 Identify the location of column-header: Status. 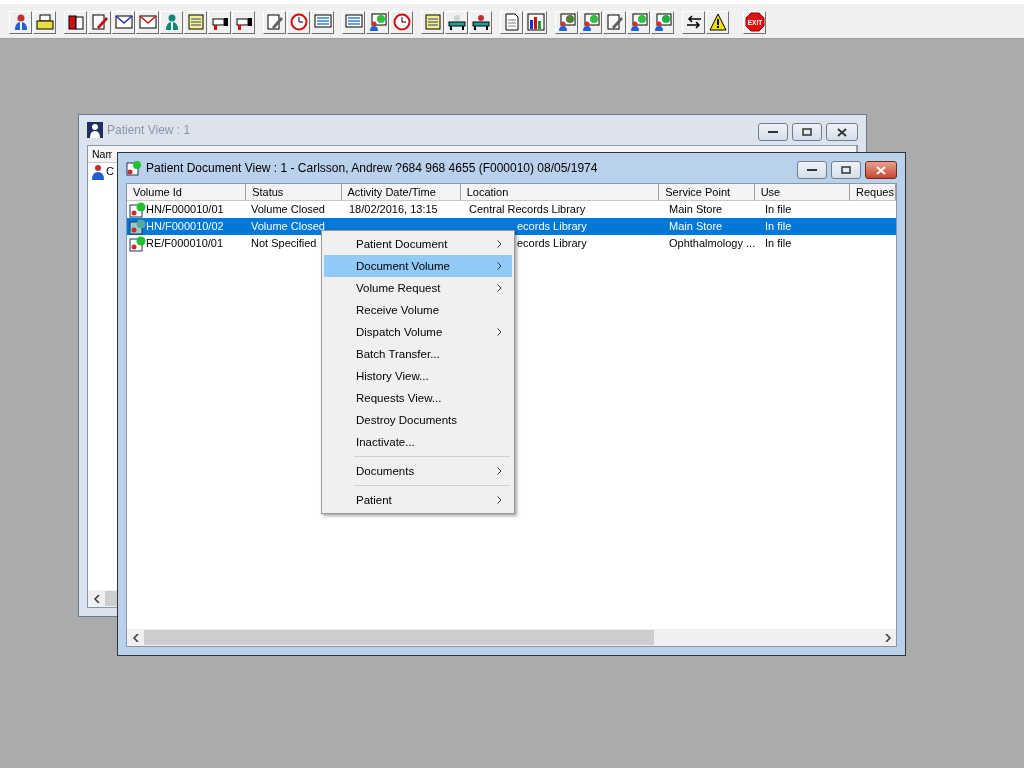
(294, 192).